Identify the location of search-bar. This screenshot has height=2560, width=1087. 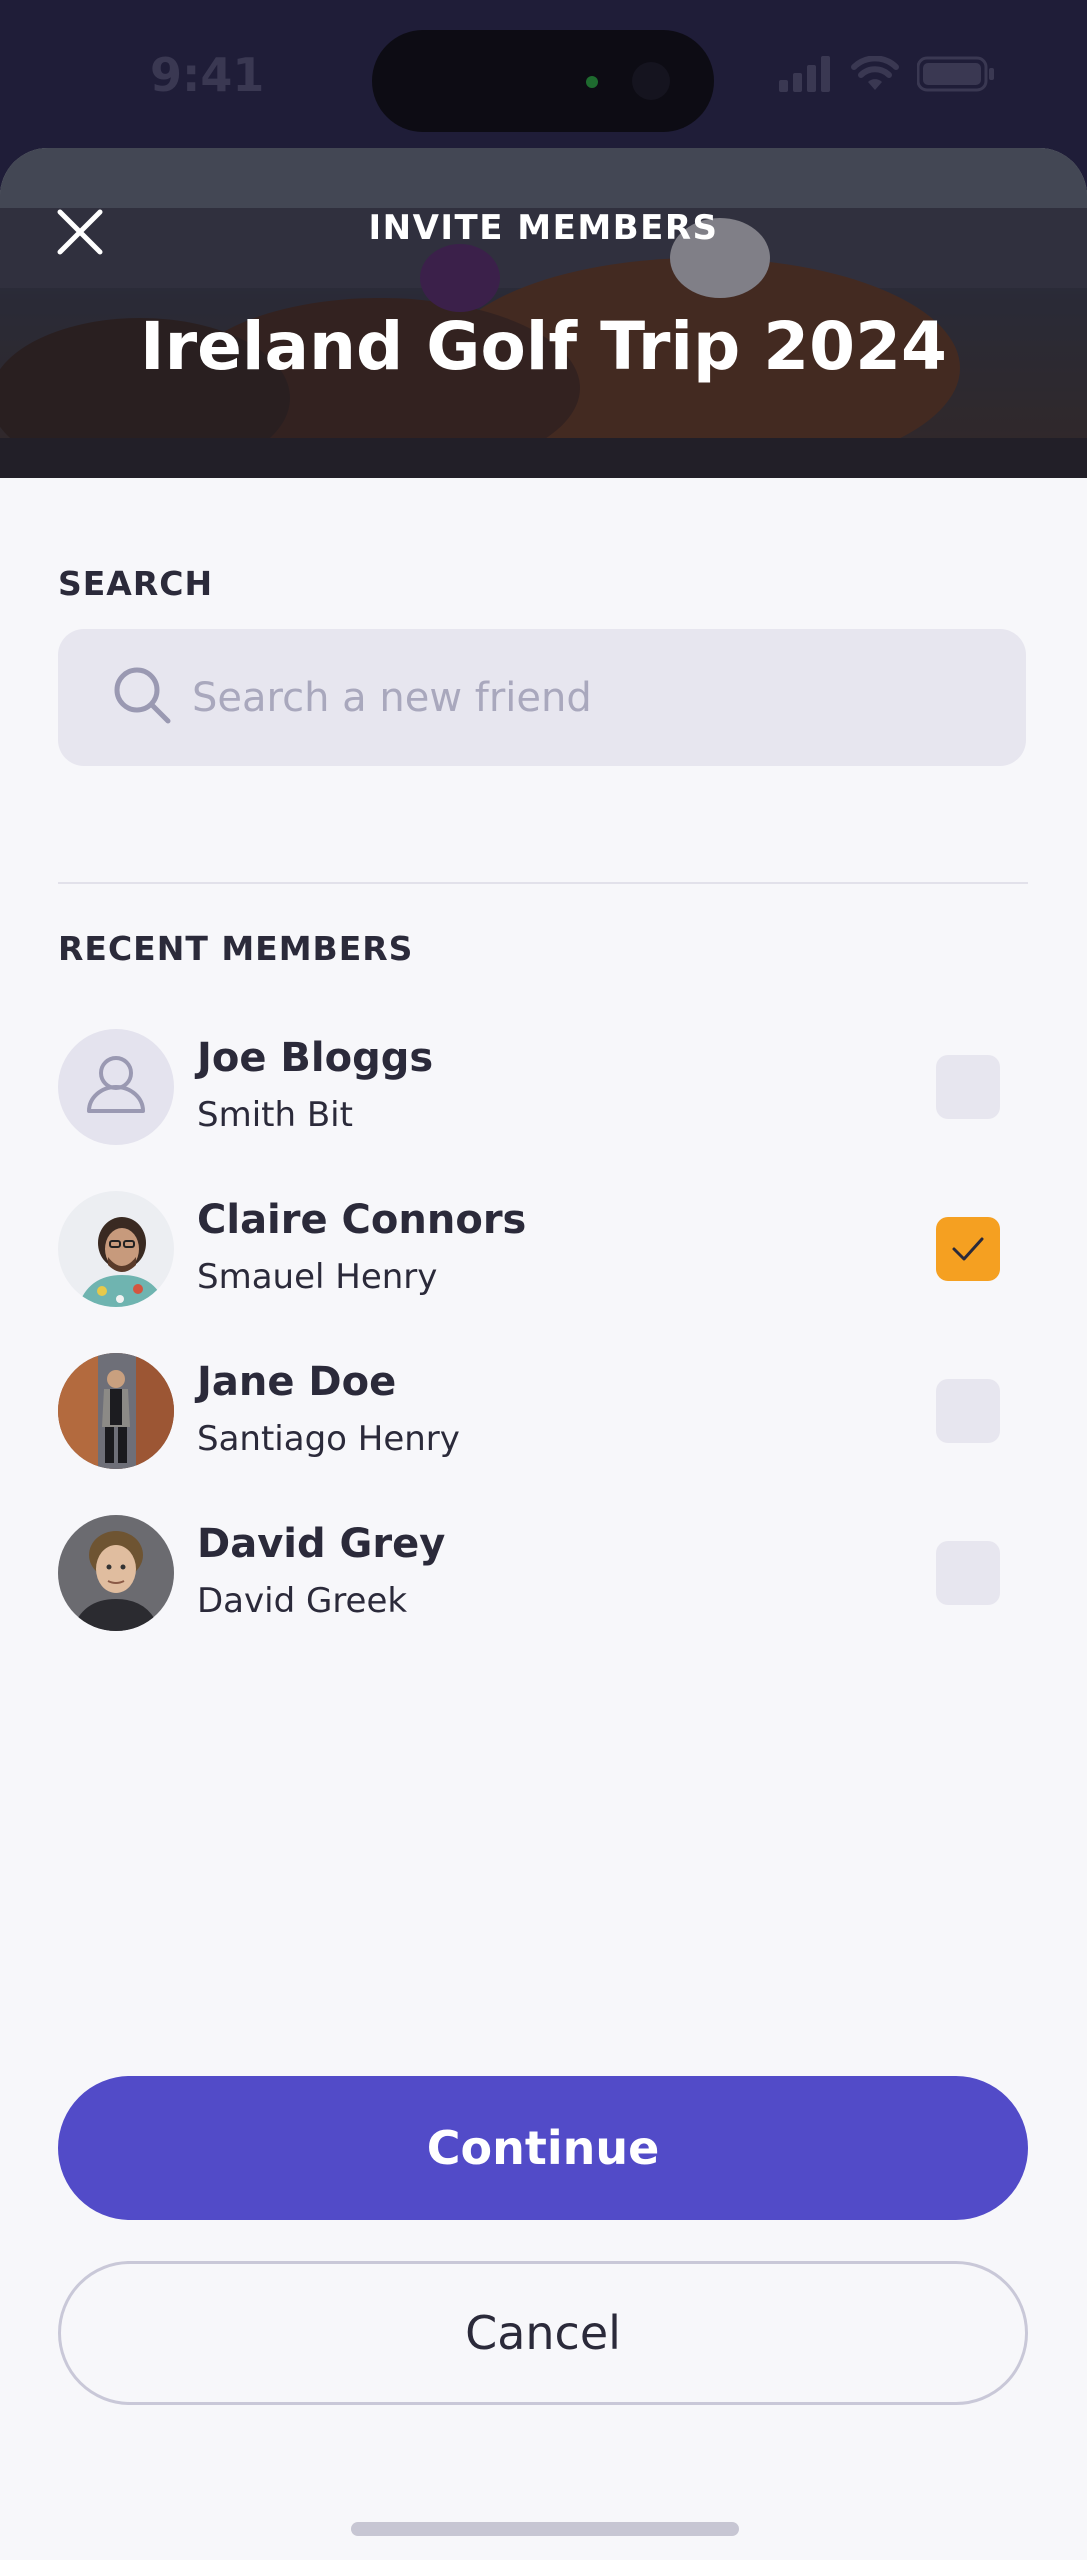
(542, 697).